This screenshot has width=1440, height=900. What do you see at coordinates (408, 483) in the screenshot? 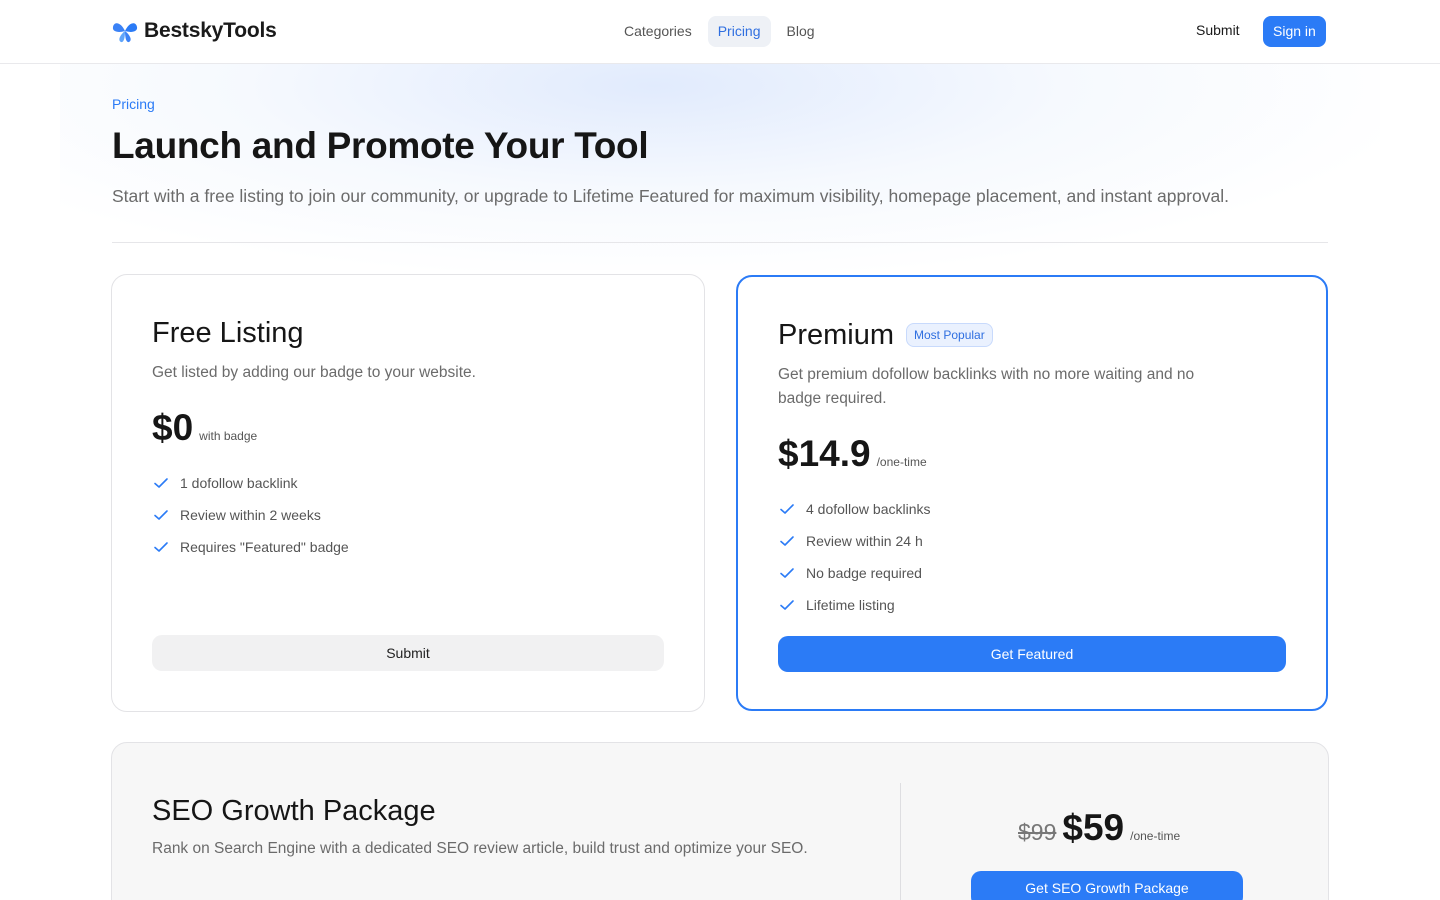
I see `feature-item: 1 dofollow backlink` at bounding box center [408, 483].